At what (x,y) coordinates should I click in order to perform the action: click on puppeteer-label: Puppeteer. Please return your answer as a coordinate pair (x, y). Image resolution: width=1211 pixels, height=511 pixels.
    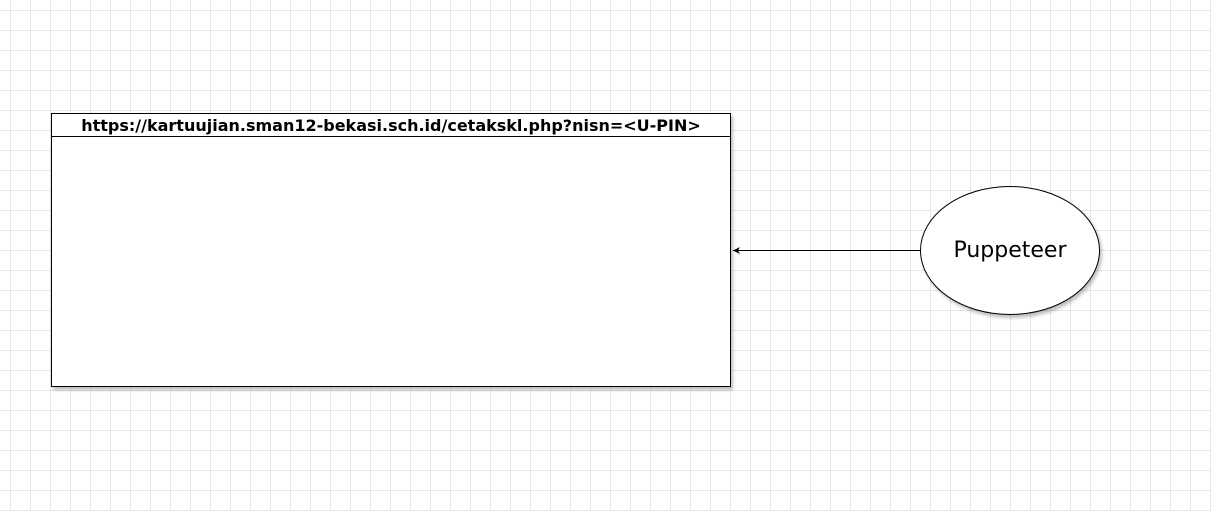
    Looking at the image, I should click on (1010, 250).